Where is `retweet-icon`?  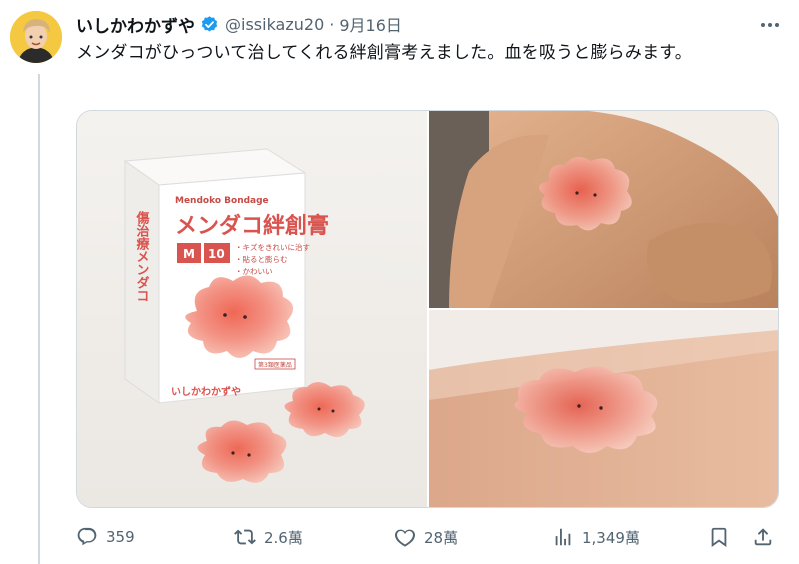
retweet-icon is located at coordinates (245, 537).